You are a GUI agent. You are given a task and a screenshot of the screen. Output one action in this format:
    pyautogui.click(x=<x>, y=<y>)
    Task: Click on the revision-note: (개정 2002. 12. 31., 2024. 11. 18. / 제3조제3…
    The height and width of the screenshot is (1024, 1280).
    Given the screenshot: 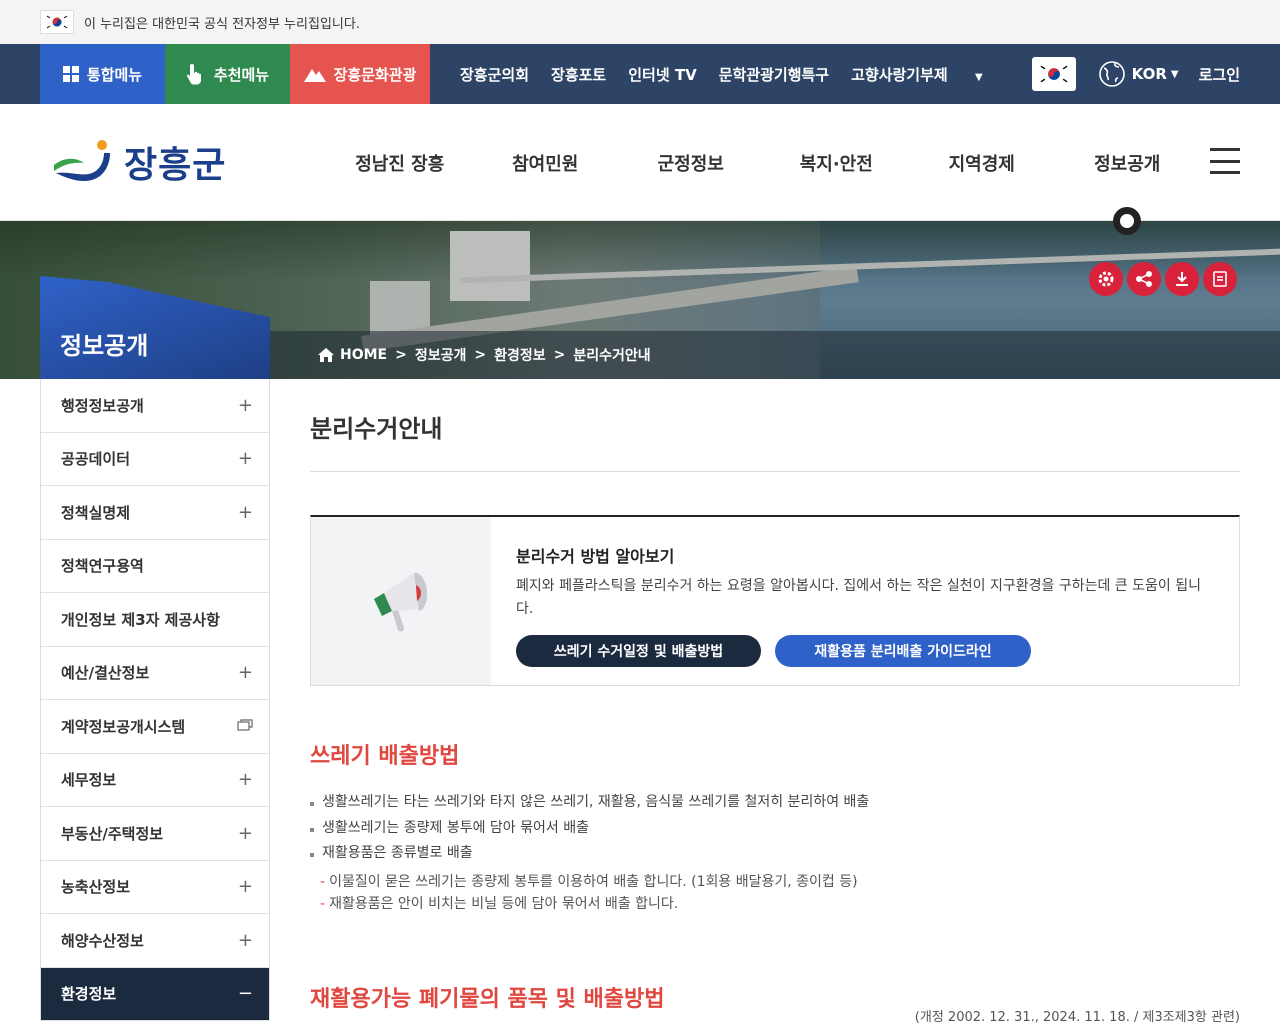 What is the action you would take?
    pyautogui.click(x=1077, y=1017)
    